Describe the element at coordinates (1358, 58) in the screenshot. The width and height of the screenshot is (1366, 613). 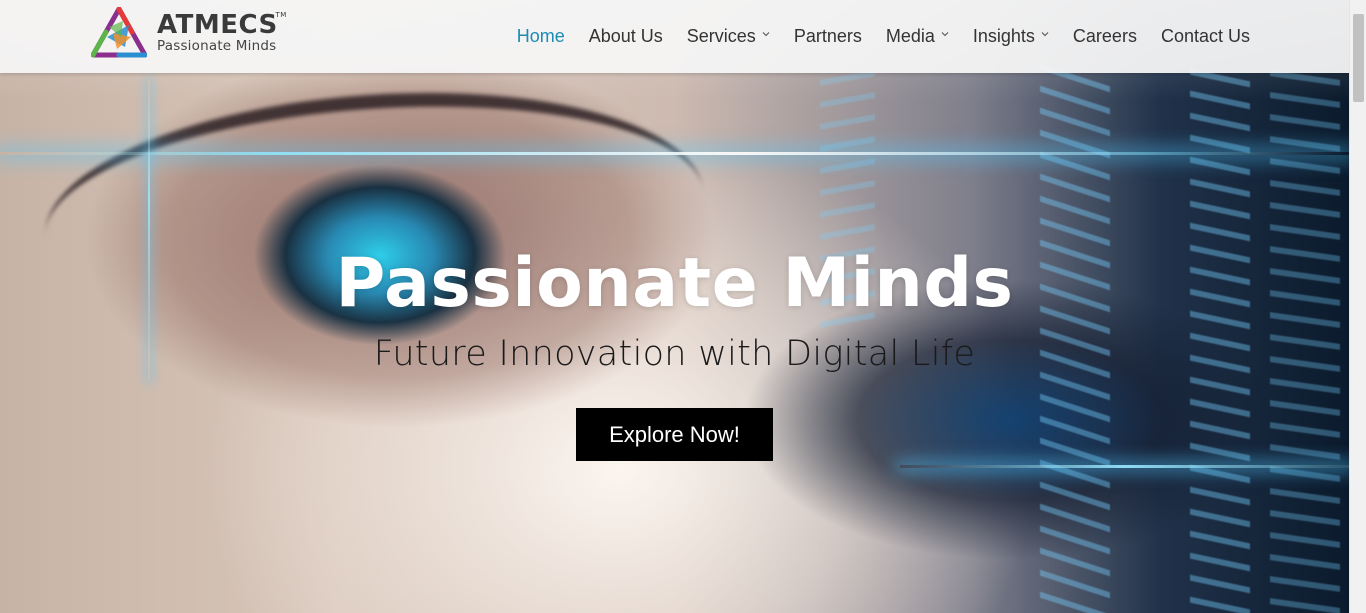
I see `scrollbar-thumb` at that location.